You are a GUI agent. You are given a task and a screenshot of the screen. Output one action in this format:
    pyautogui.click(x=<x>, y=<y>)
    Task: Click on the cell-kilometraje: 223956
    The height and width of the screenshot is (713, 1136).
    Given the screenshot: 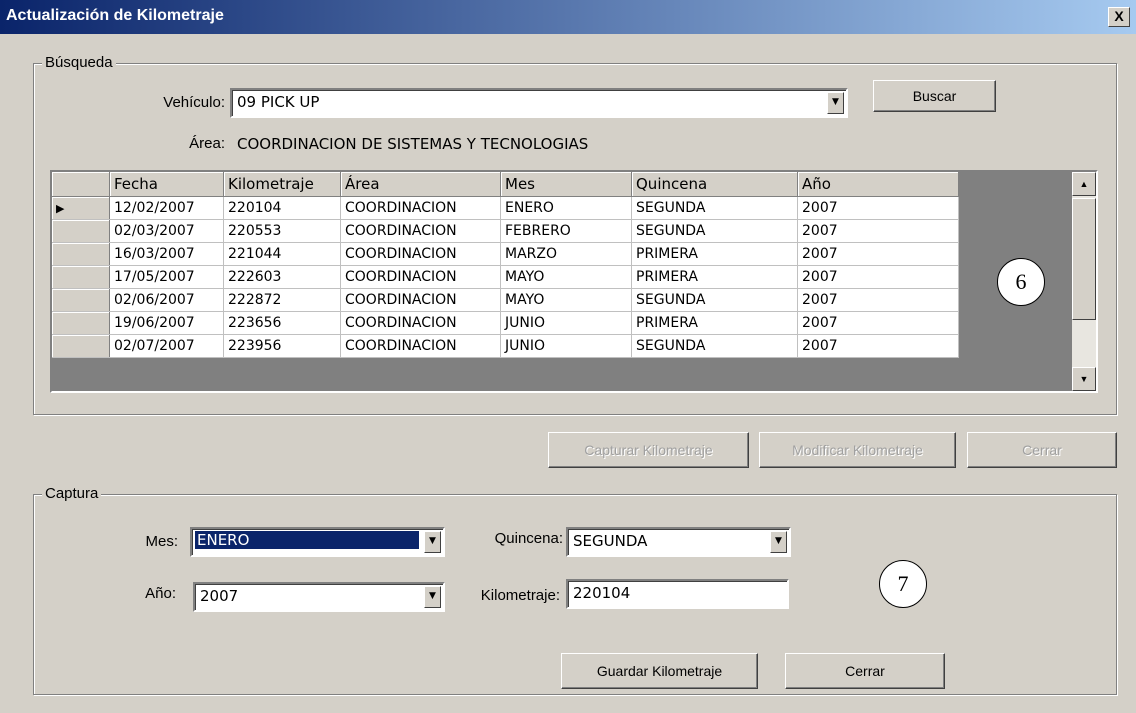 What is the action you would take?
    pyautogui.click(x=282, y=346)
    